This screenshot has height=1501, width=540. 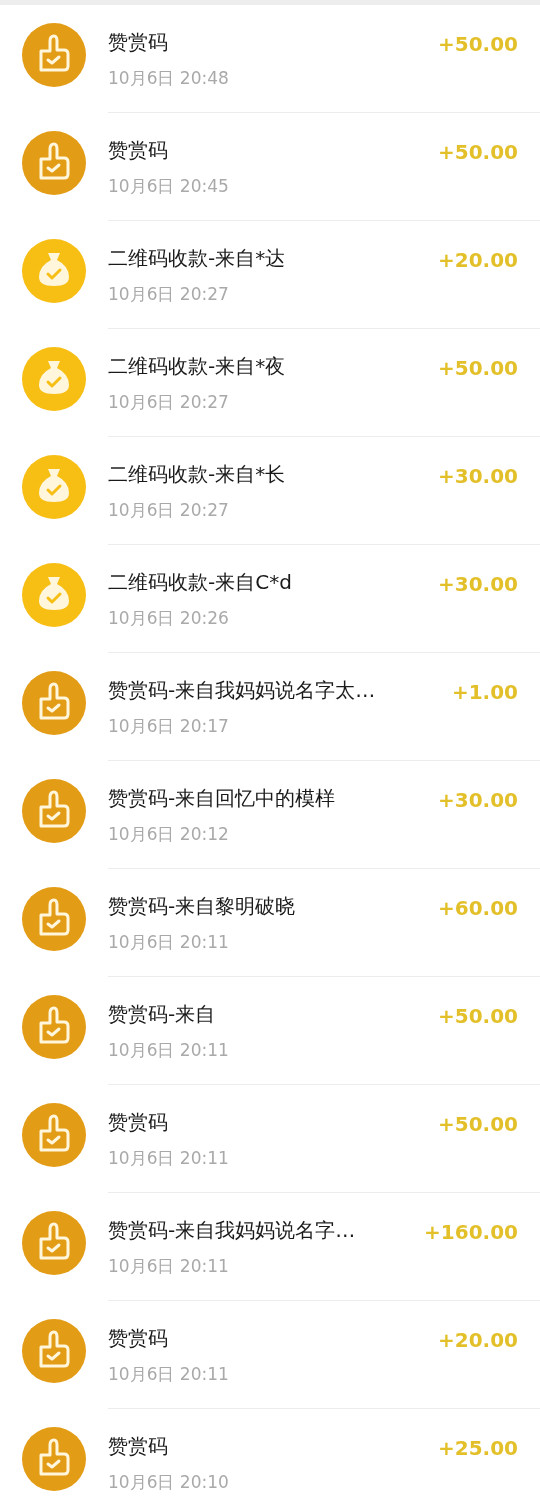 I want to click on transaction-amount: +25.00, so click(x=477, y=1448).